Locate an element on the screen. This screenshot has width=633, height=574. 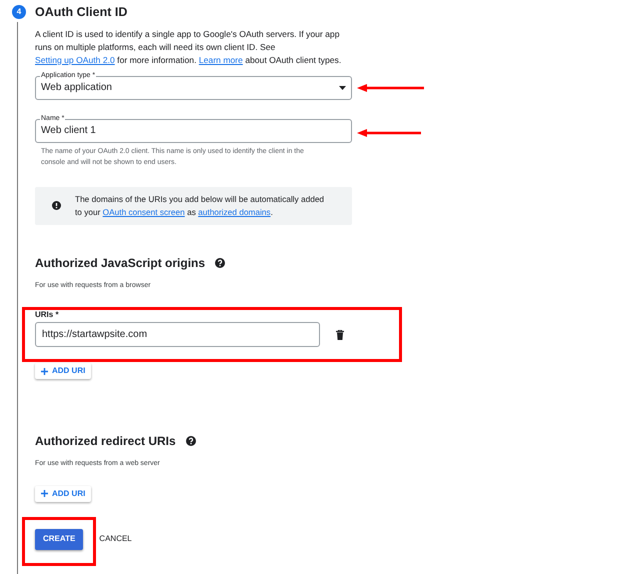
trash-icon is located at coordinates (340, 335).